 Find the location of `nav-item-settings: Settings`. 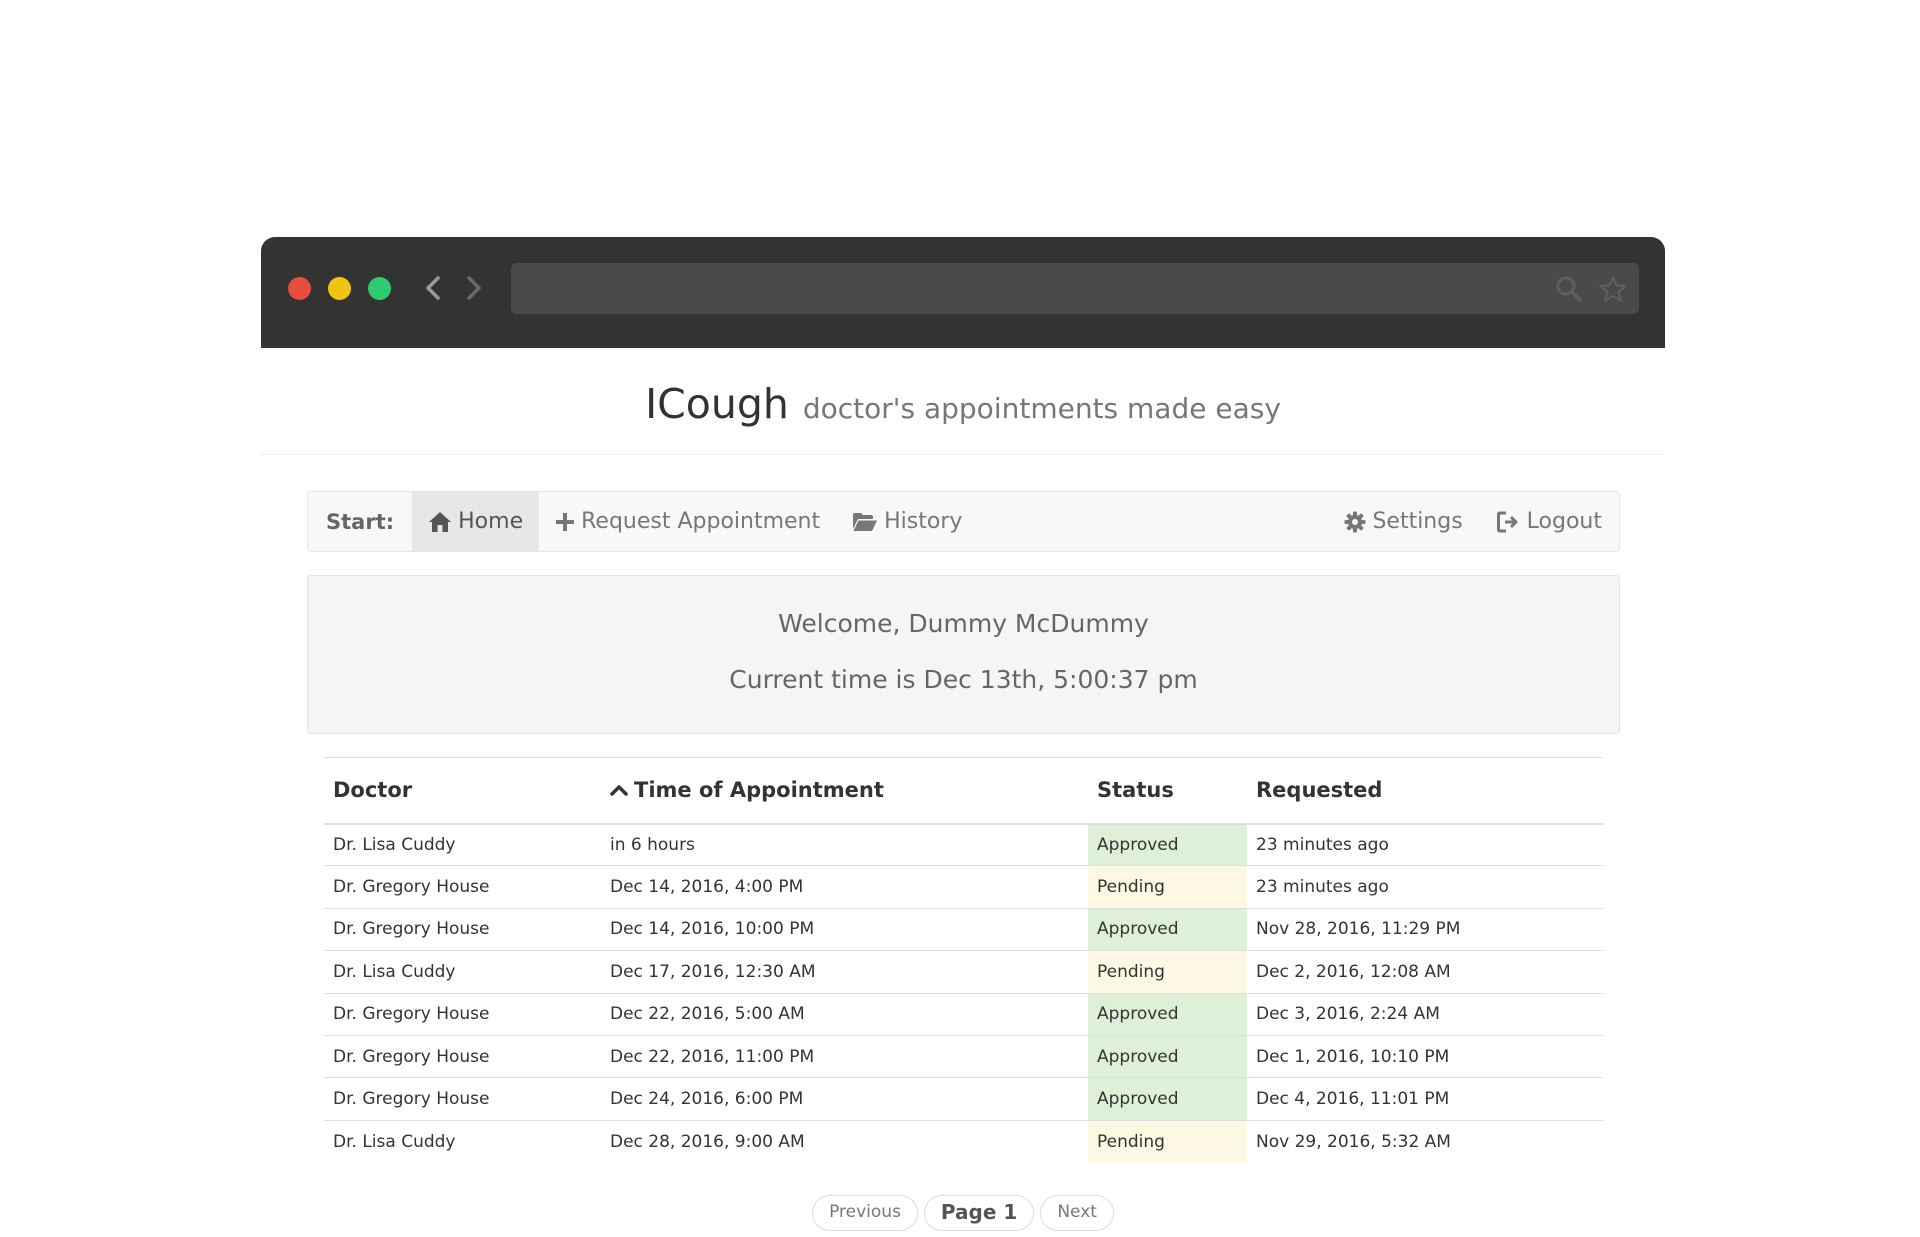

nav-item-settings: Settings is located at coordinates (1403, 521).